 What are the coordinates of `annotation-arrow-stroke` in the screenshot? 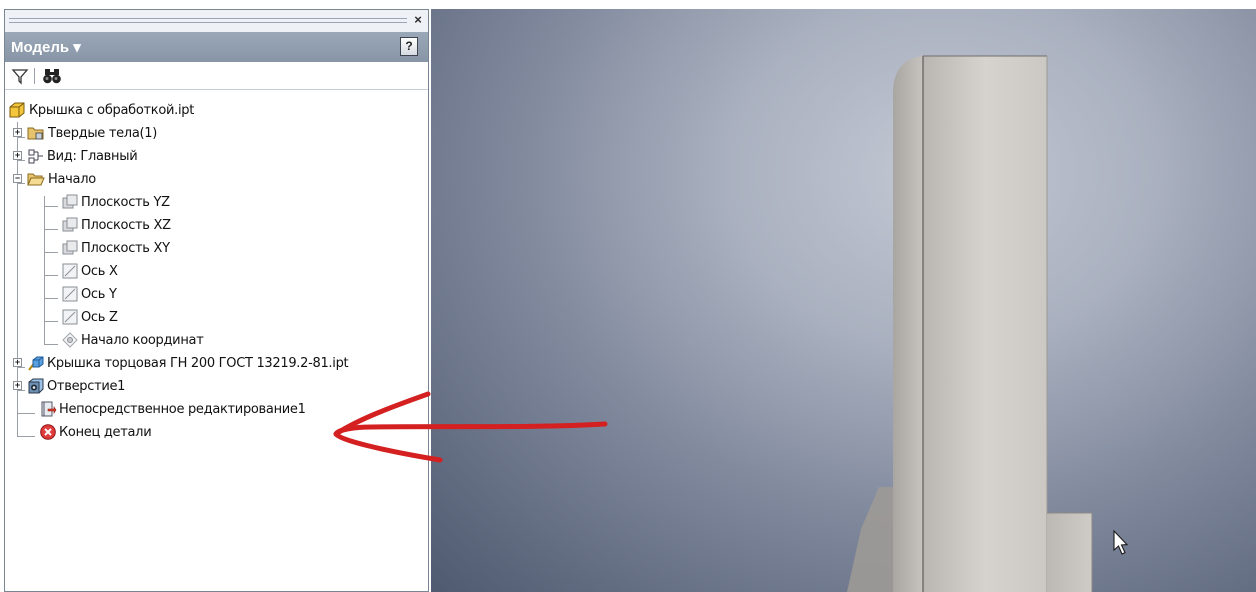 It's located at (470, 442).